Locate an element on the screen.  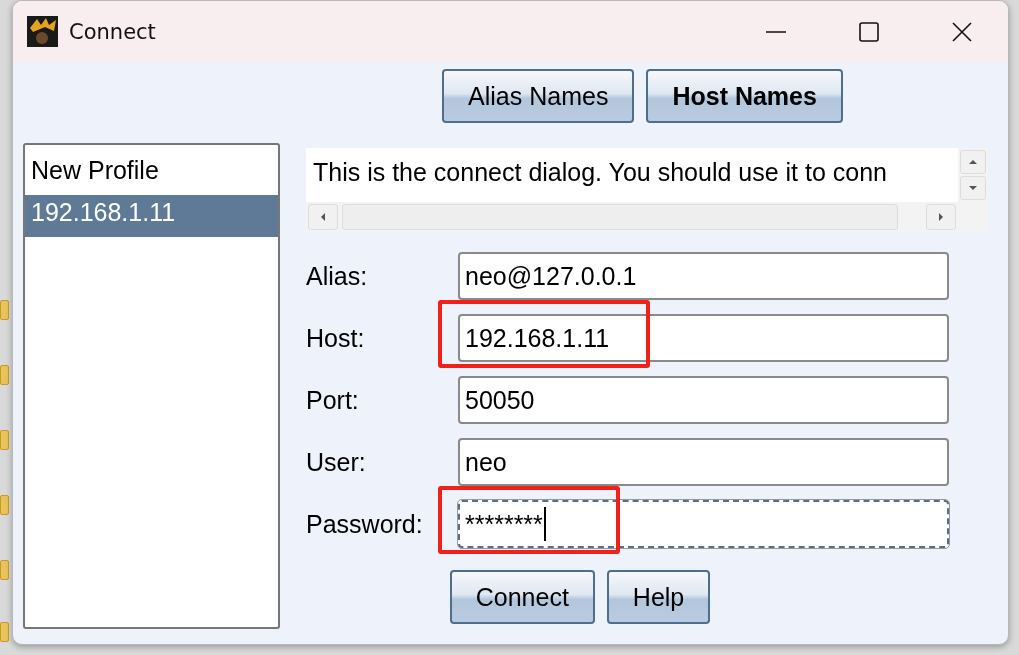
scroll-right-button is located at coordinates (941, 217).